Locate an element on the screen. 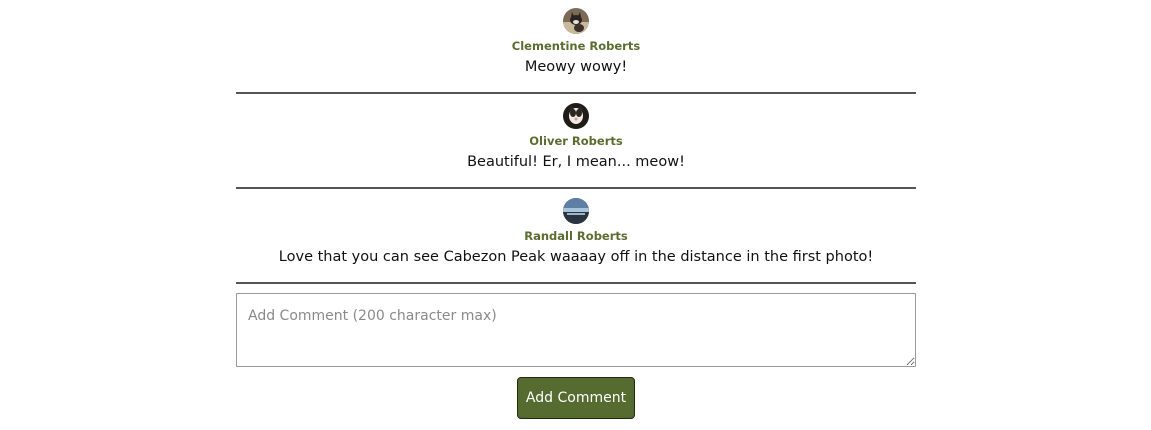 This screenshot has width=1151, height=430. avatar-randall is located at coordinates (576, 211).